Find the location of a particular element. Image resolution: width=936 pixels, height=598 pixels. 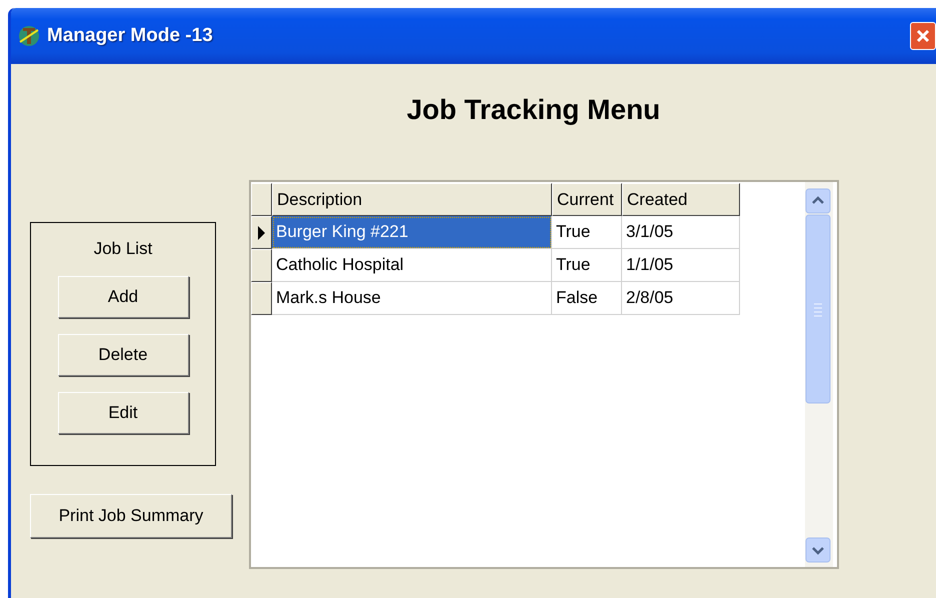

column-header: Current is located at coordinates (587, 199).